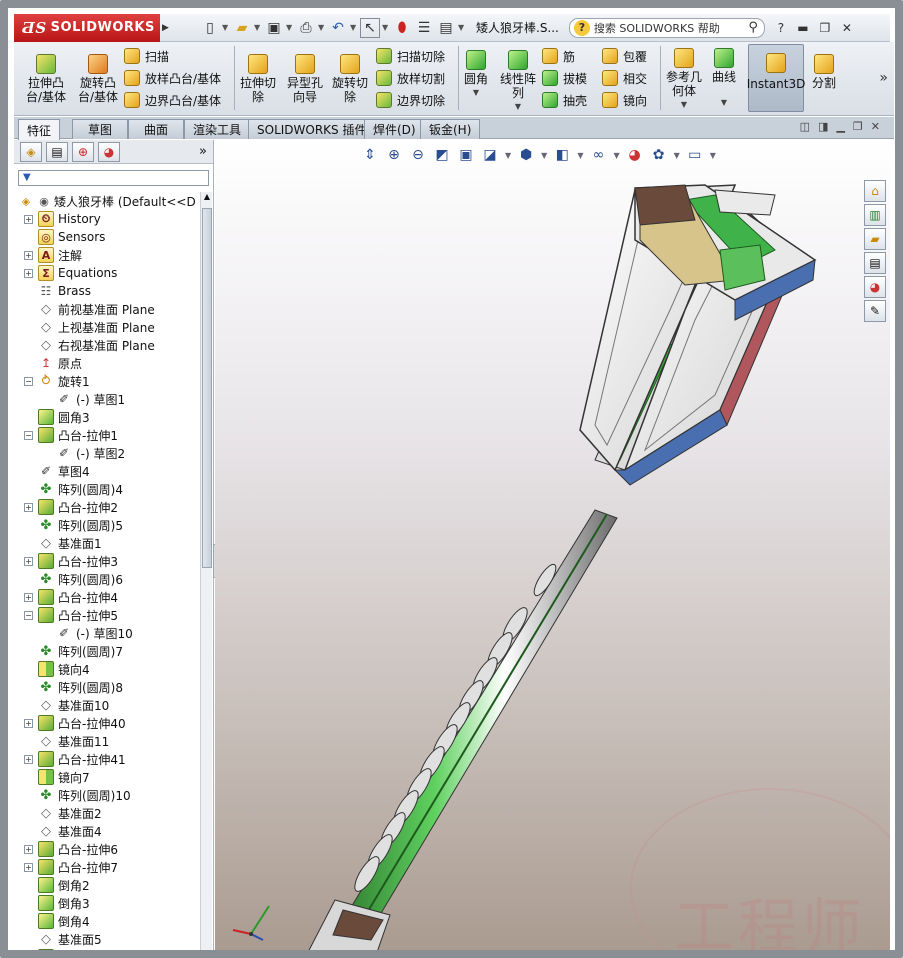 The width and height of the screenshot is (903, 958). What do you see at coordinates (312, 129) in the screenshot?
I see `tab-solidworks-addins: SOLIDWORKS 插件` at bounding box center [312, 129].